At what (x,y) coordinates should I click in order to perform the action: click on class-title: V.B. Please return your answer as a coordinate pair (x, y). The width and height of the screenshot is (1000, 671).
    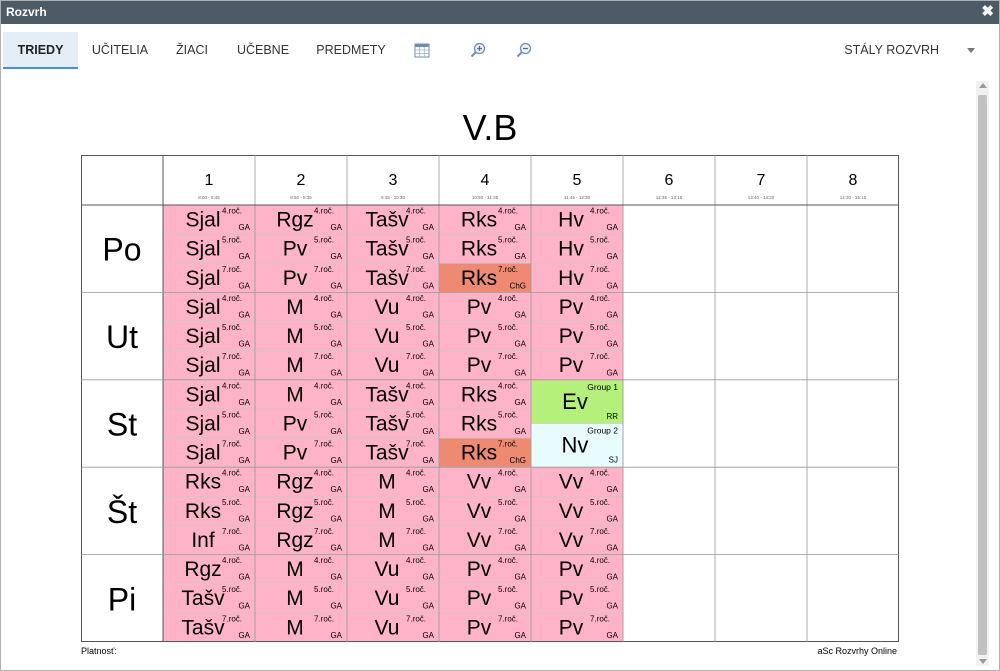
    Looking at the image, I should click on (490, 127).